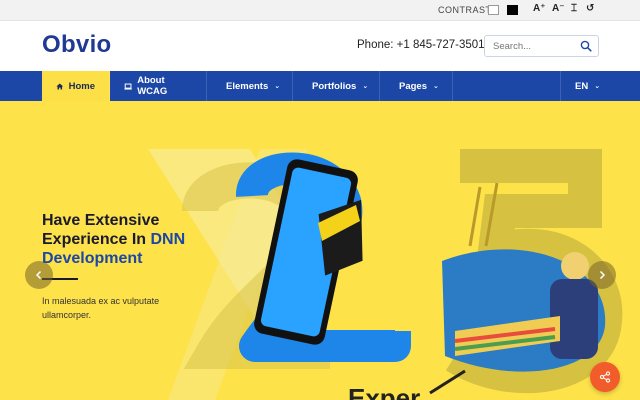 The width and height of the screenshot is (640, 400). I want to click on reset-button: ↺, so click(590, 8).